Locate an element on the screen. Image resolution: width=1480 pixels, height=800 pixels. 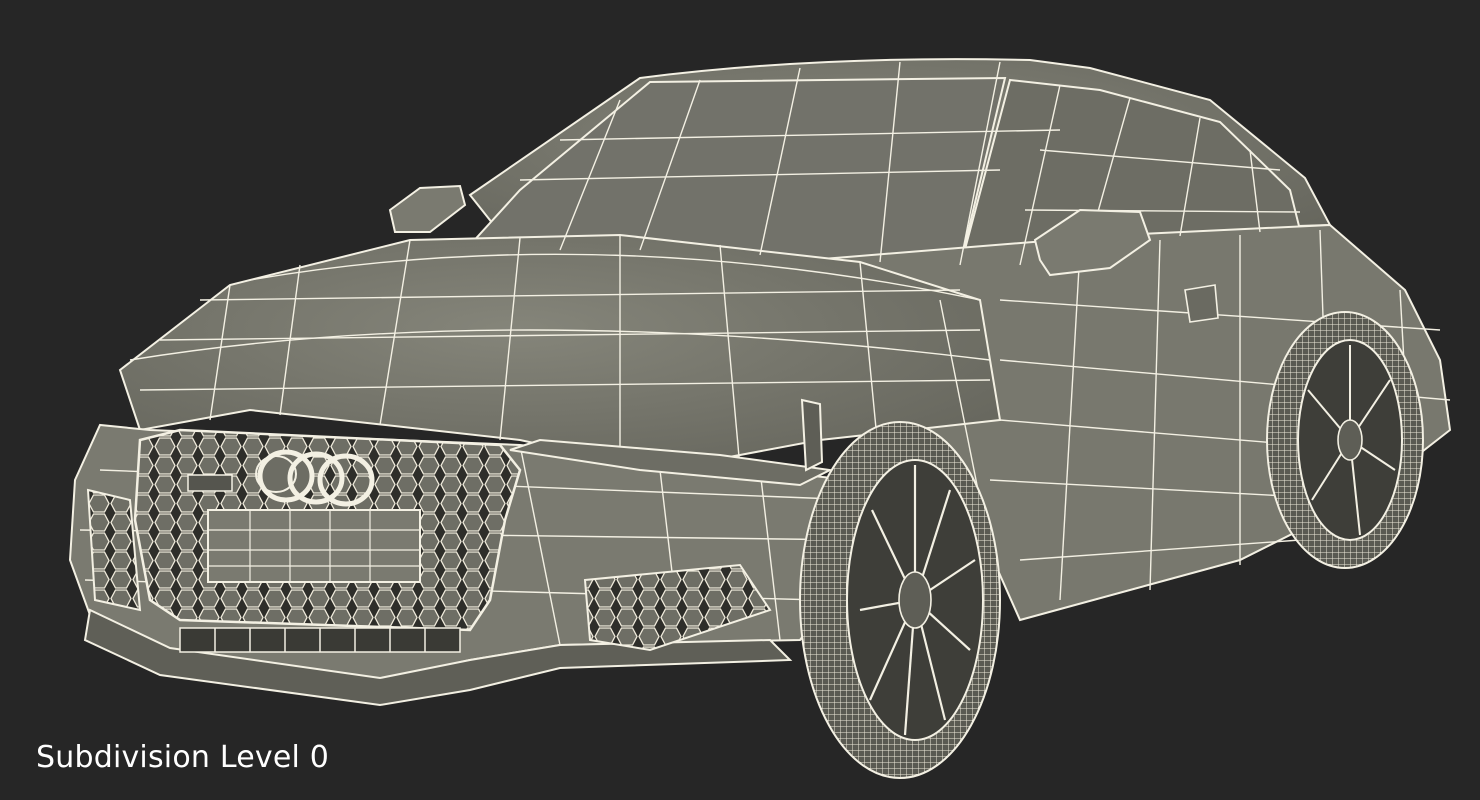
rear-wheel is located at coordinates (1345, 440).